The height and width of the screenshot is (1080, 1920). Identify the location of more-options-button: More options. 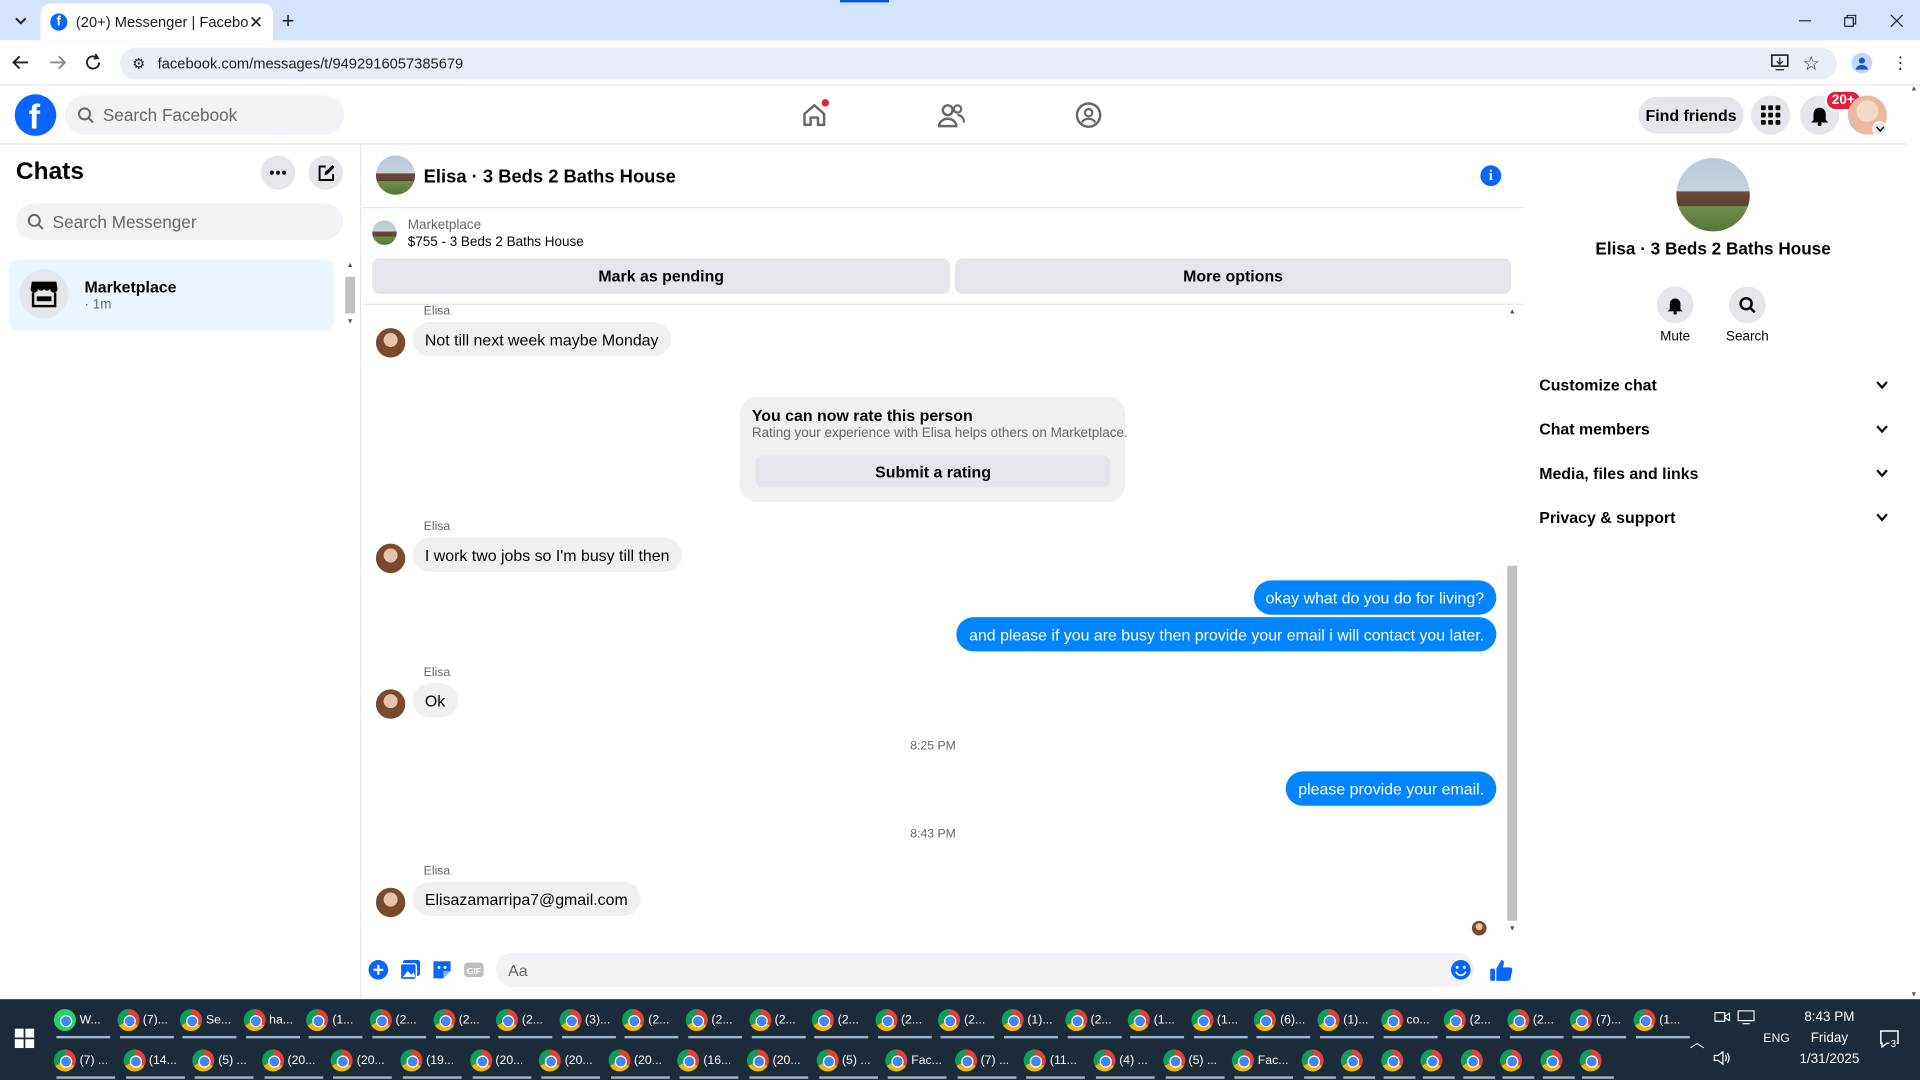
(1233, 276).